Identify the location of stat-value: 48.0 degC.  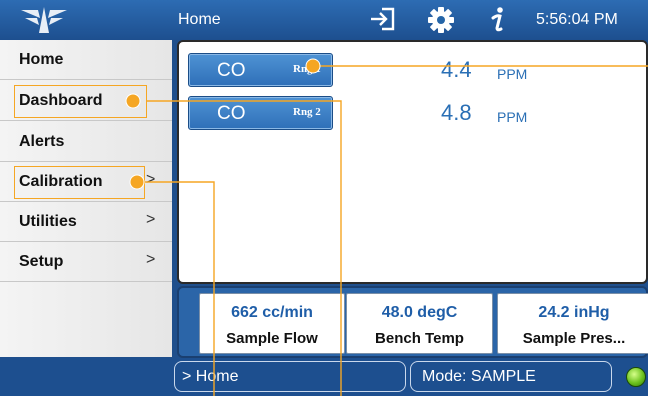
(419, 312).